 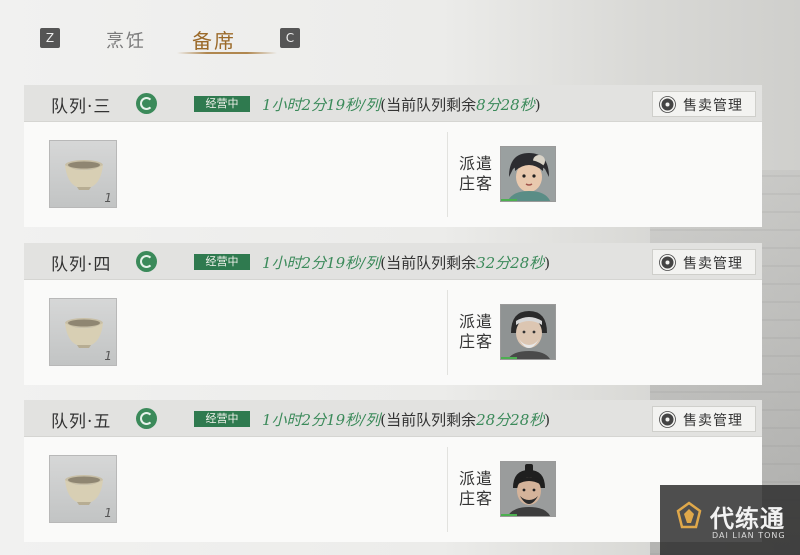 What do you see at coordinates (81, 107) in the screenshot?
I see `queue-name: 队列·三` at bounding box center [81, 107].